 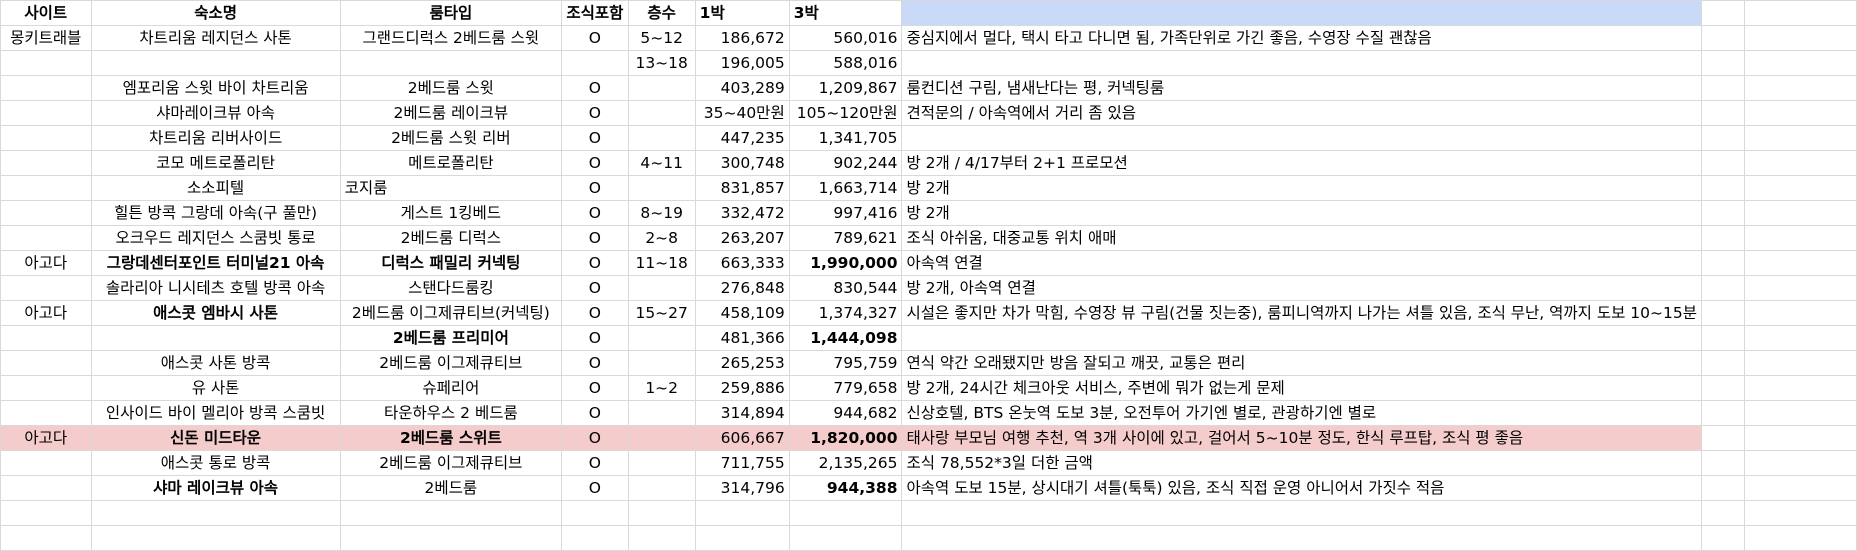 What do you see at coordinates (1301, 288) in the screenshot?
I see `note-cell: 방 2개, 아속역 연결` at bounding box center [1301, 288].